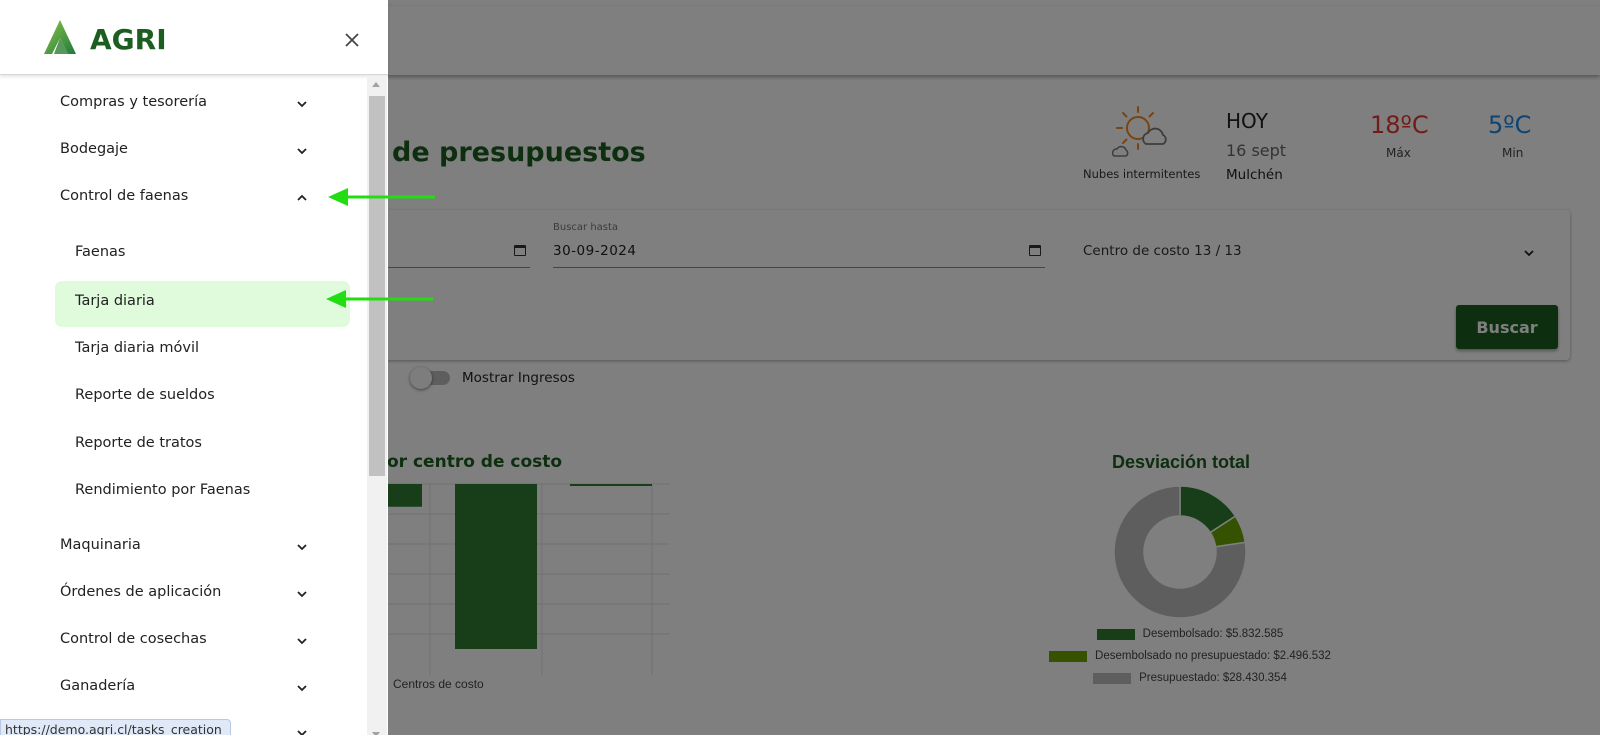  What do you see at coordinates (100, 252) in the screenshot?
I see `submenu-item-label: Faenas` at bounding box center [100, 252].